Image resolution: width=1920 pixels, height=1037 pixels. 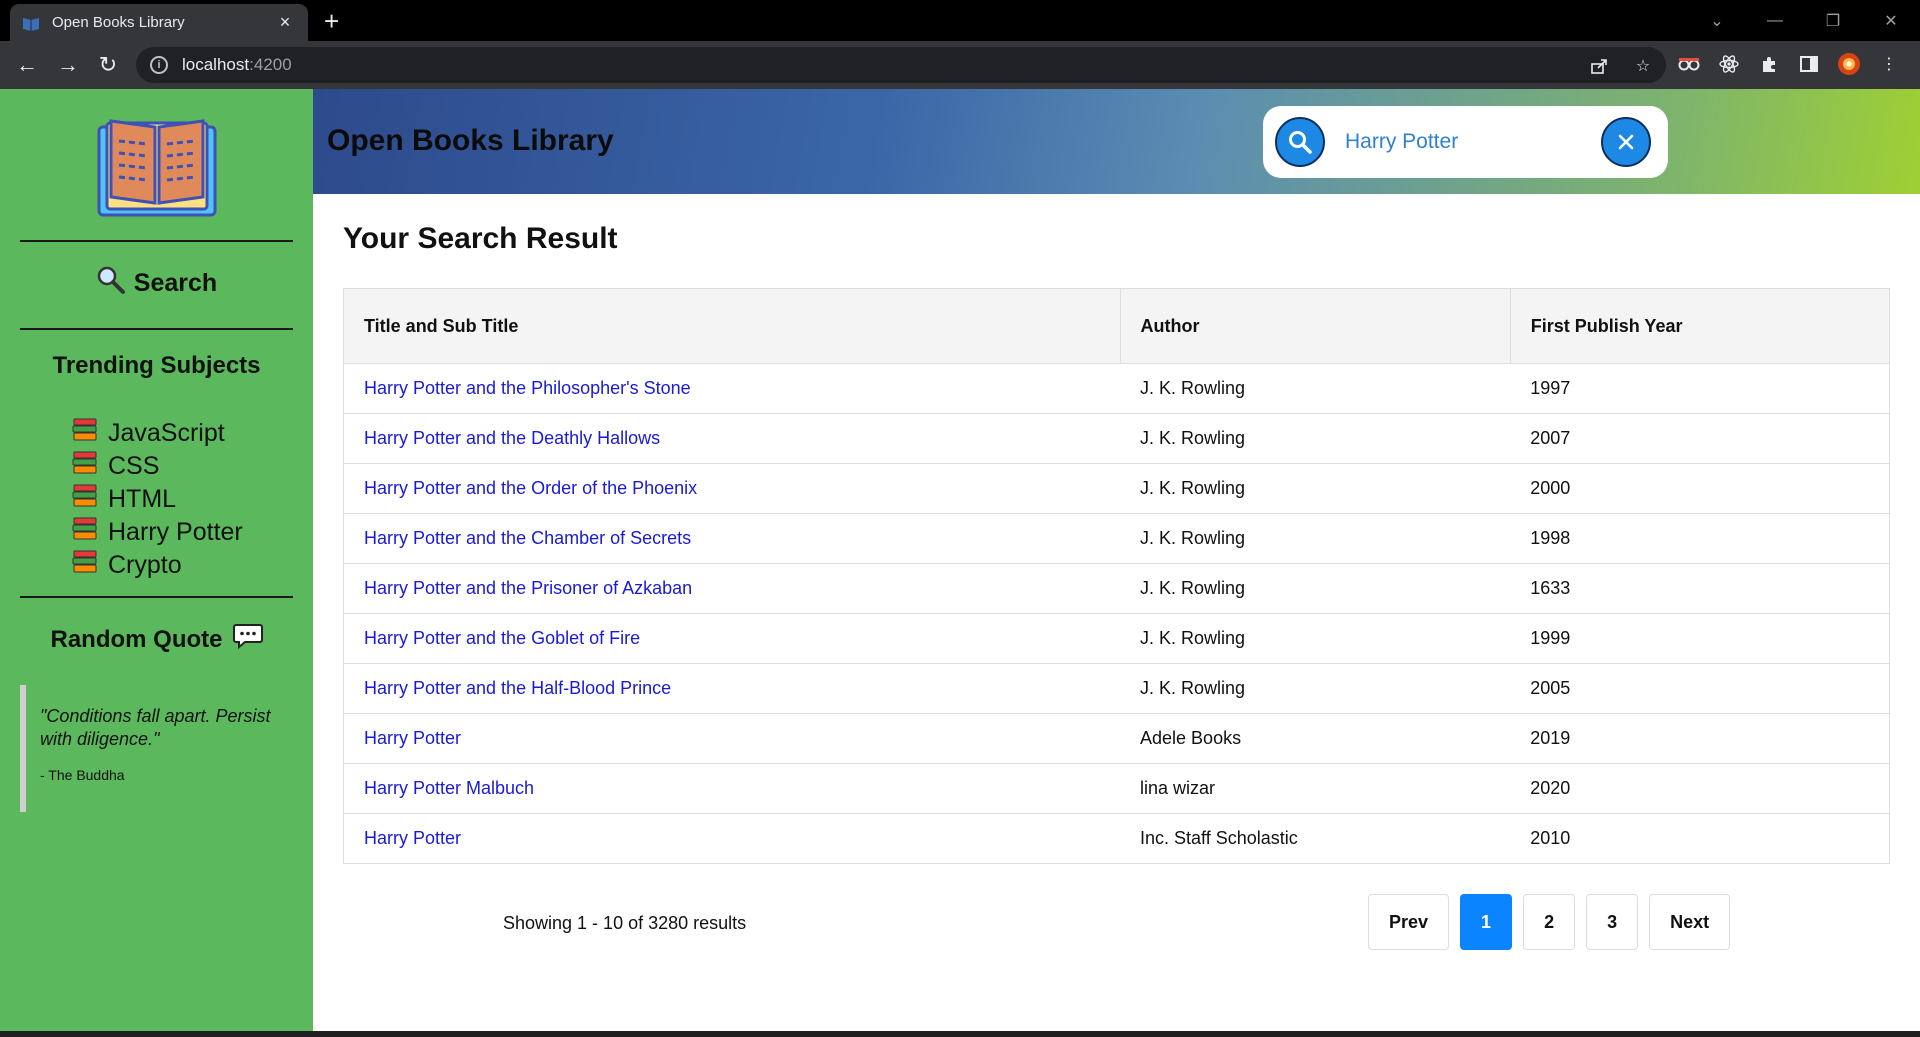 I want to click on react-devtools-icon, so click(x=1729, y=64).